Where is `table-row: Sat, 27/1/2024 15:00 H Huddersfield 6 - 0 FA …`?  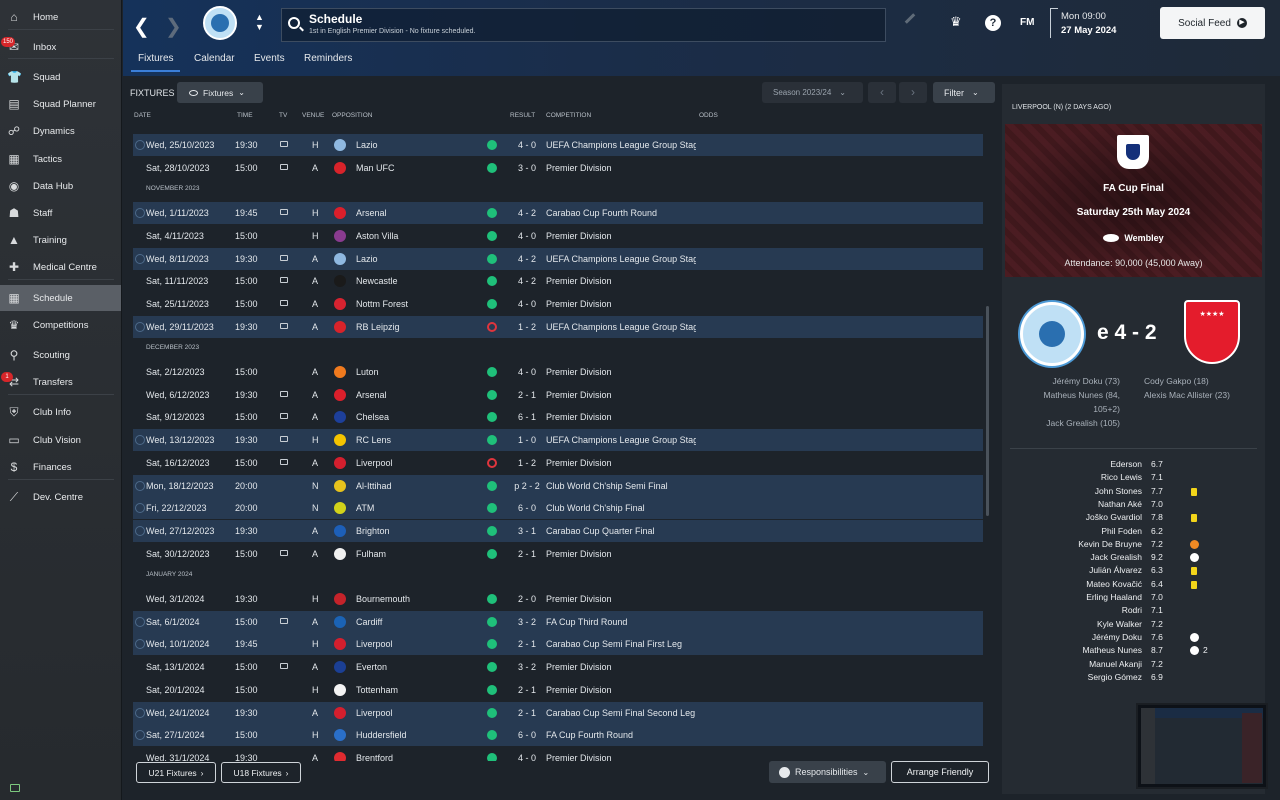 table-row: Sat, 27/1/2024 15:00 H Huddersfield 6 - 0 FA … is located at coordinates (558, 735).